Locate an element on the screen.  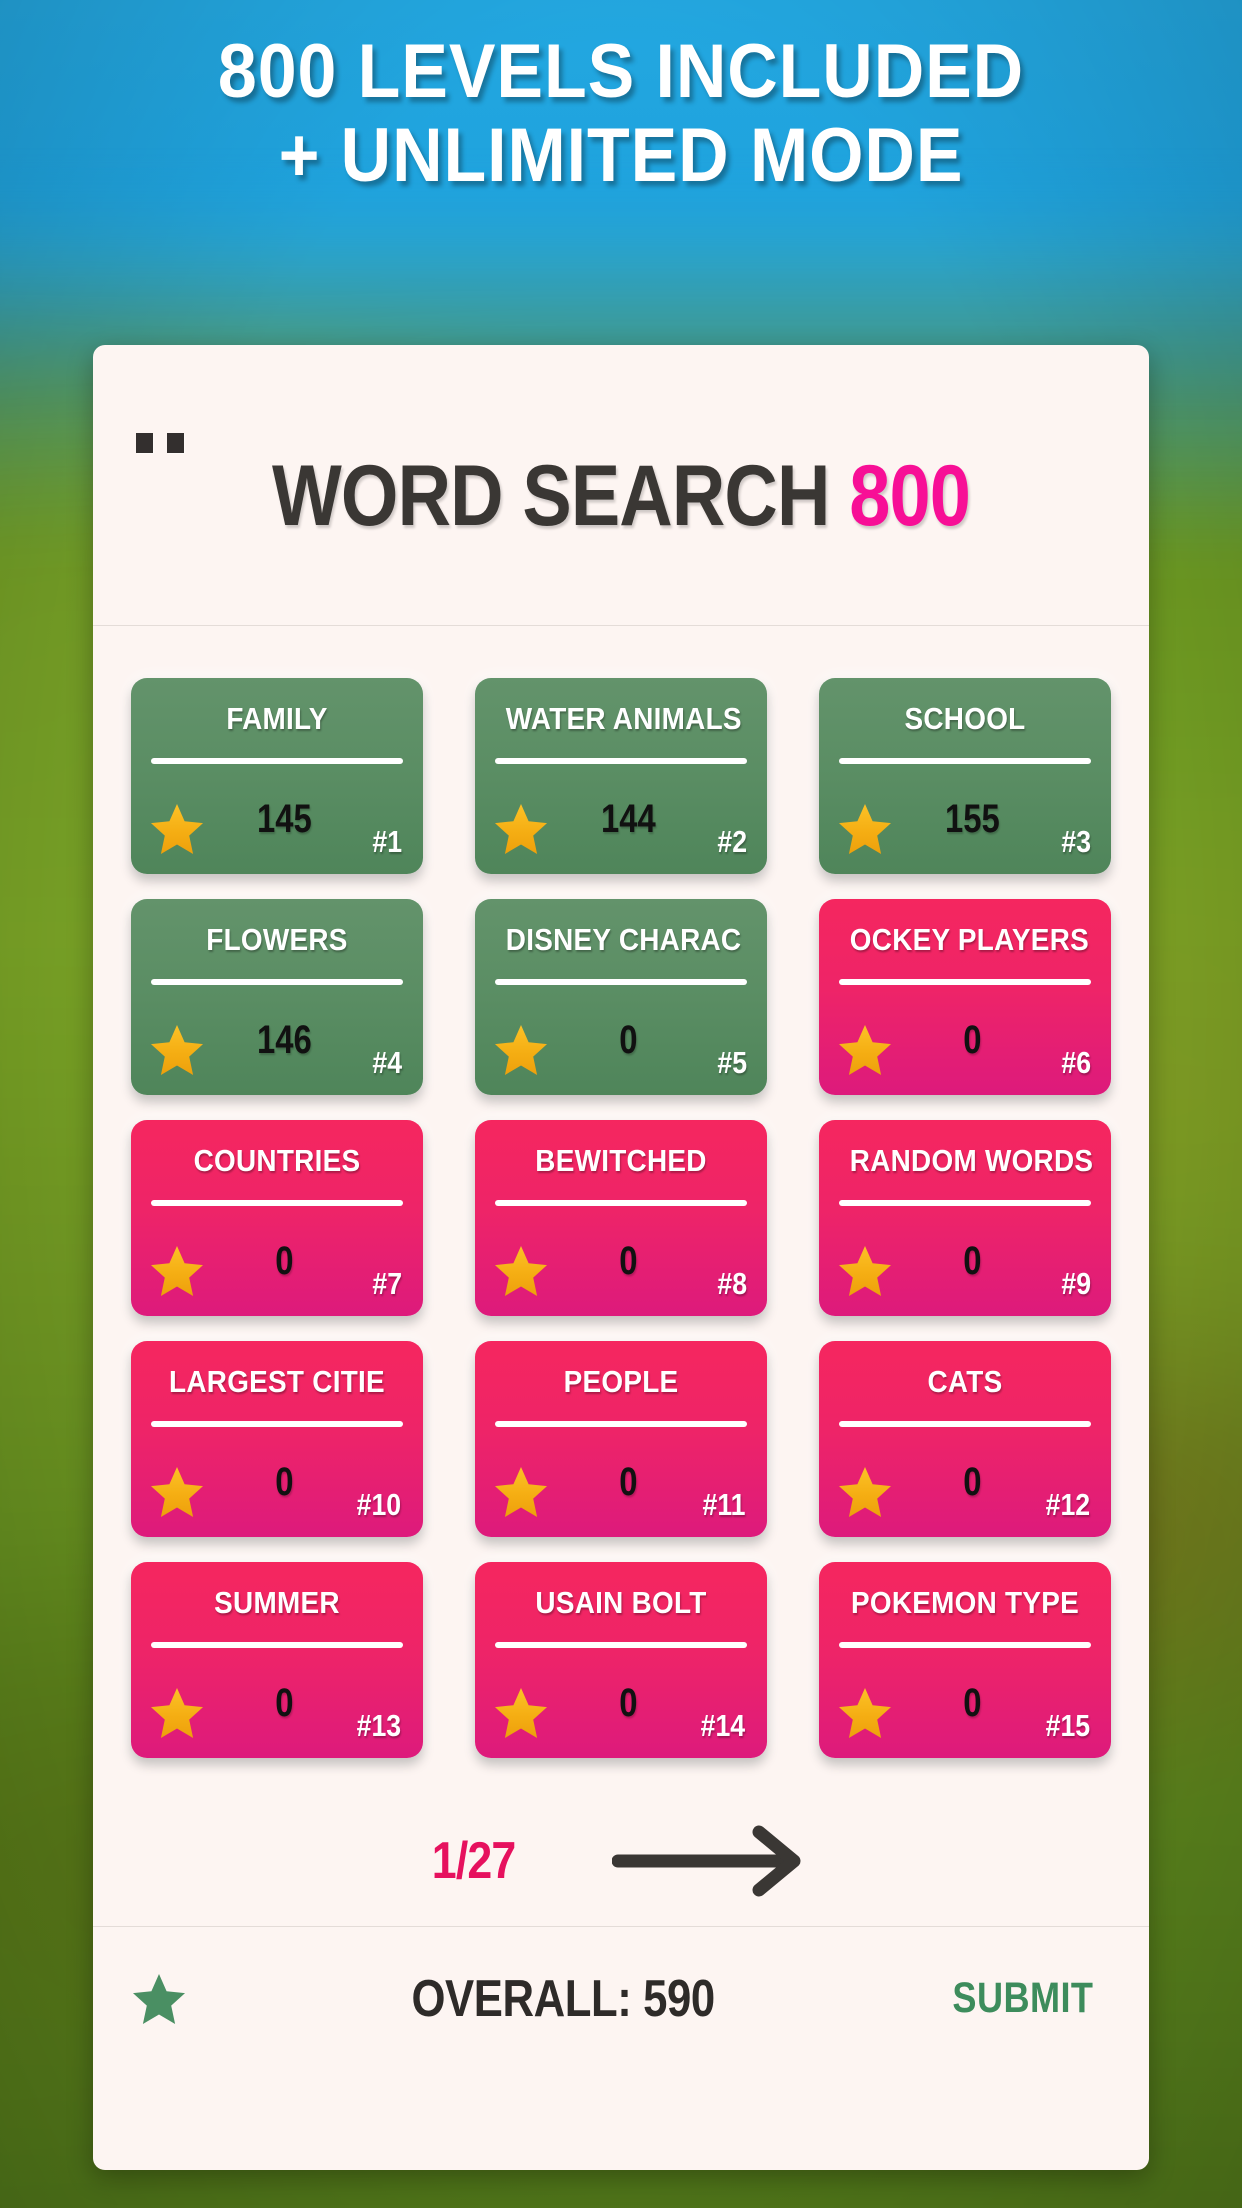
promo-headline: 800 LEVELS INCLUDED + UNLIMITED MODE is located at coordinates (621, 114).